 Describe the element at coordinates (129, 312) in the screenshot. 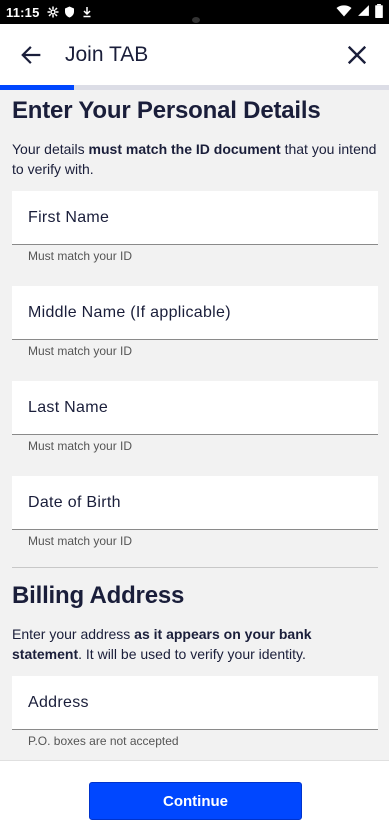

I see `middle-name-label: Middle Name (If applicable)` at that location.